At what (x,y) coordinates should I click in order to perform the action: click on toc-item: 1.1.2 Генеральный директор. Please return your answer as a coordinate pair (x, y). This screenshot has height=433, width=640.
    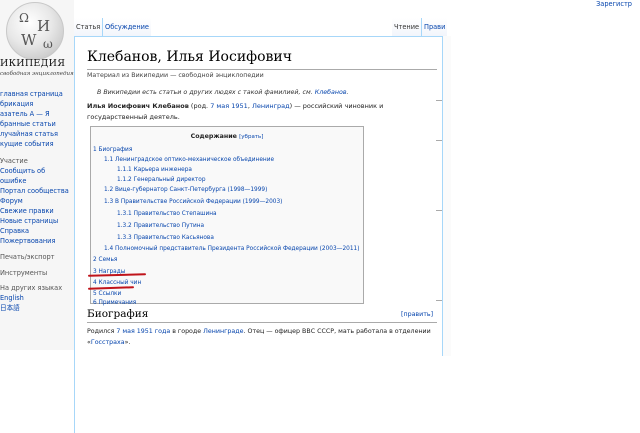
    Looking at the image, I should click on (161, 180).